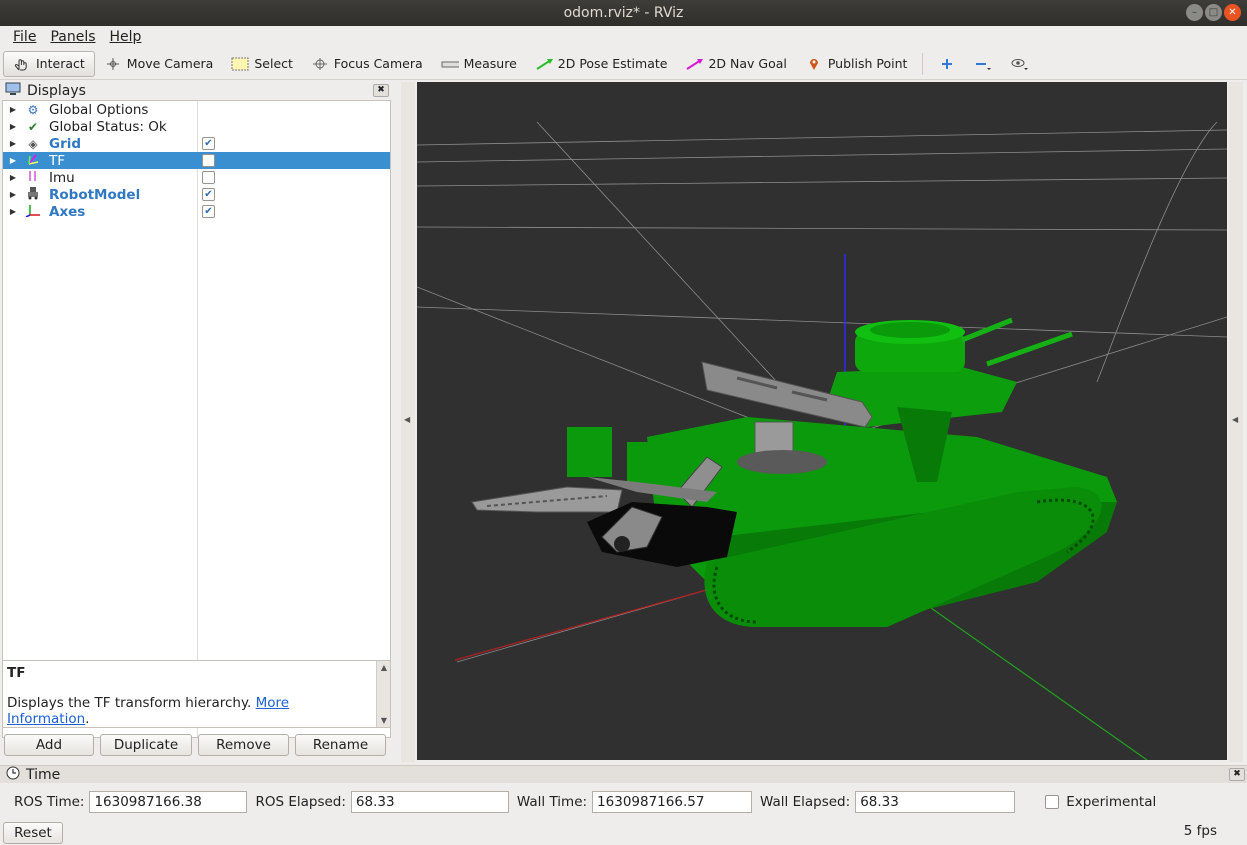 The width and height of the screenshot is (1247, 845). I want to click on menu-panels: Panels, so click(72, 37).